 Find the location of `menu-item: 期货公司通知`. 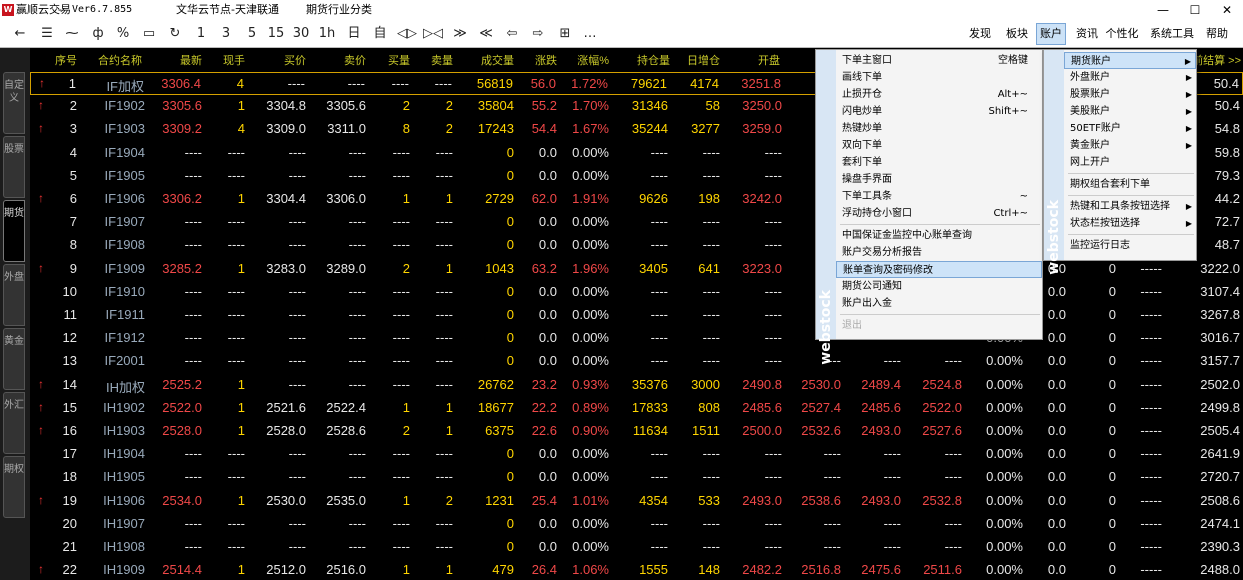

menu-item: 期货公司通知 is located at coordinates (939, 286).